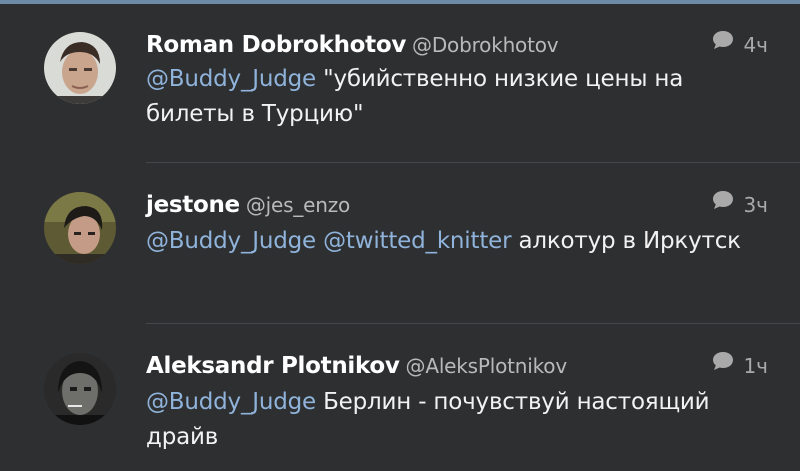 This screenshot has width=800, height=471. What do you see at coordinates (273, 366) in the screenshot?
I see `author-name: Aleksandr Plotnikov` at bounding box center [273, 366].